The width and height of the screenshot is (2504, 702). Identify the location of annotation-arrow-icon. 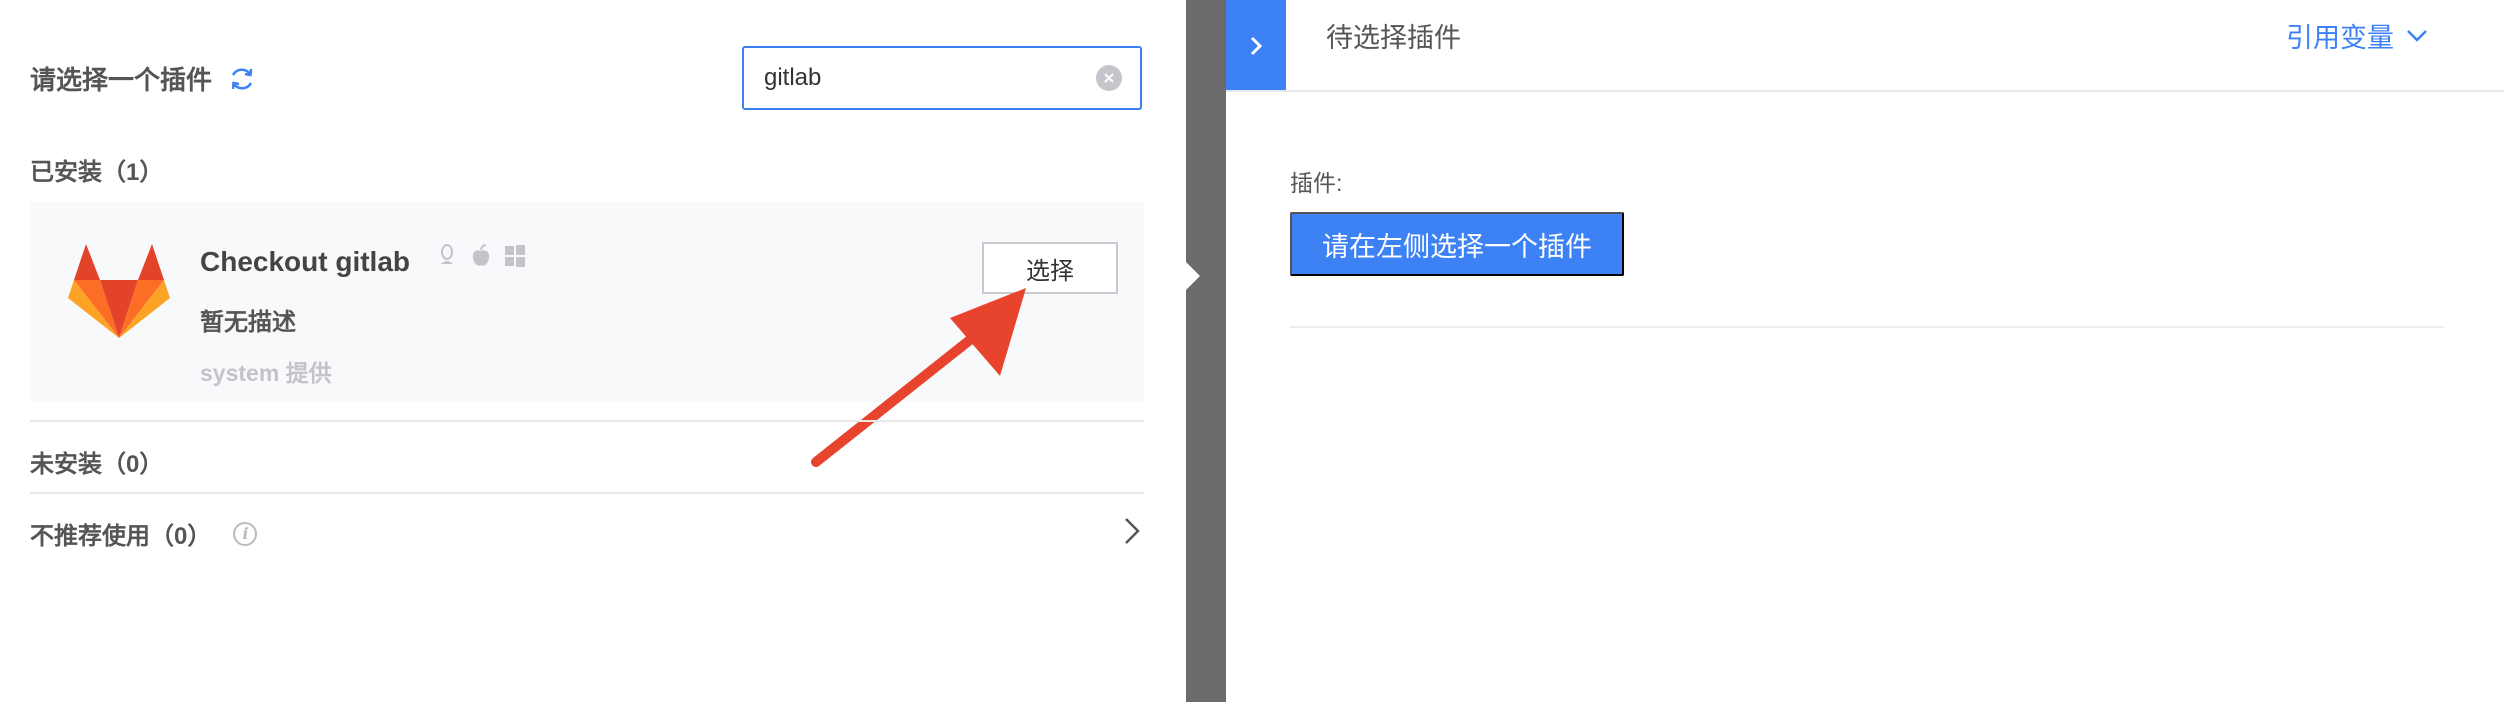
(918, 377).